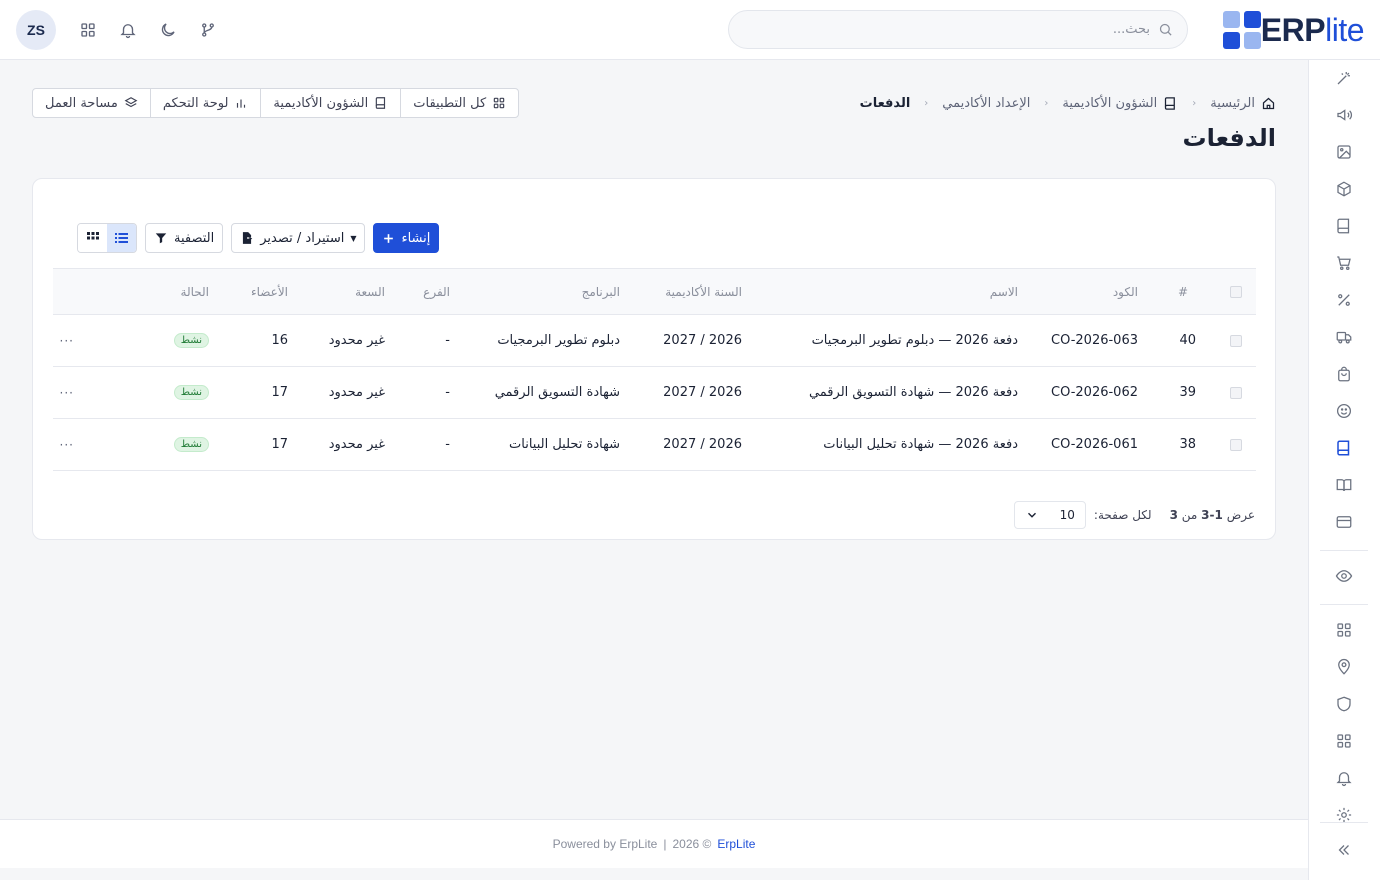  I want to click on cell-capacity: غير محدود, so click(356, 392).